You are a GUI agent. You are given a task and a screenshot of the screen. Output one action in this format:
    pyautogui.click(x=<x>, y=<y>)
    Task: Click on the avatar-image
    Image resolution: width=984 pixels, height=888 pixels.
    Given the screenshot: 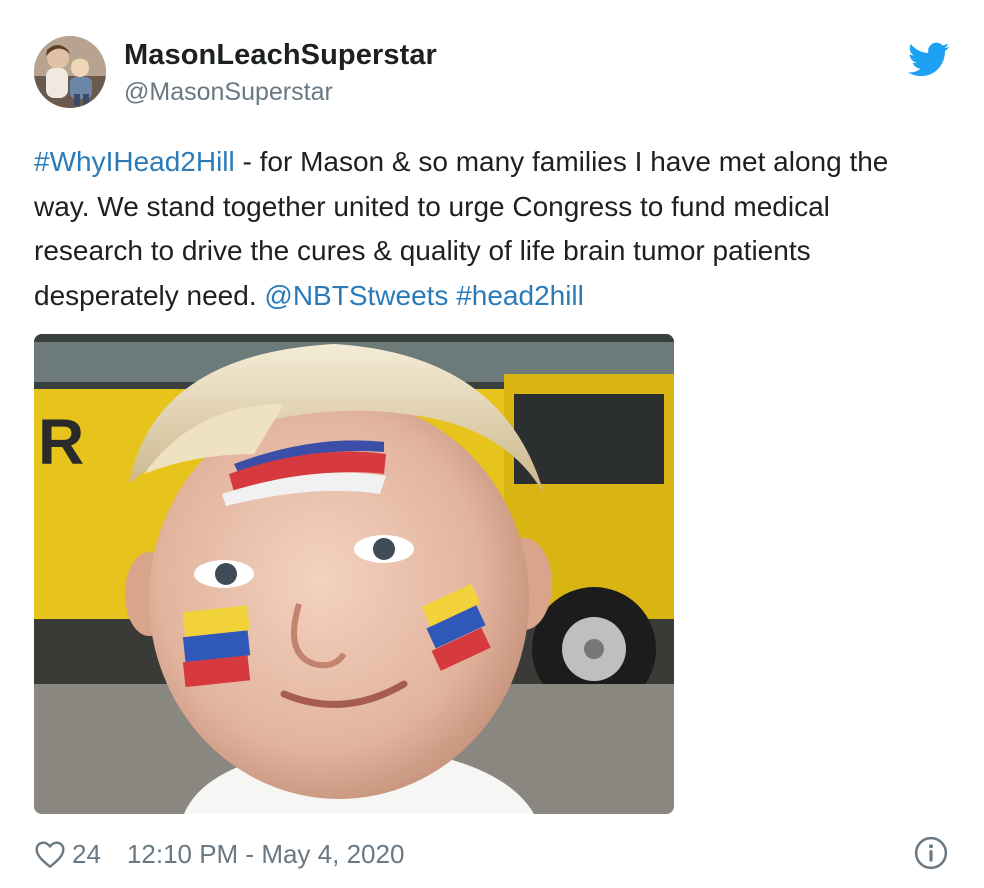 What is the action you would take?
    pyautogui.click(x=70, y=72)
    